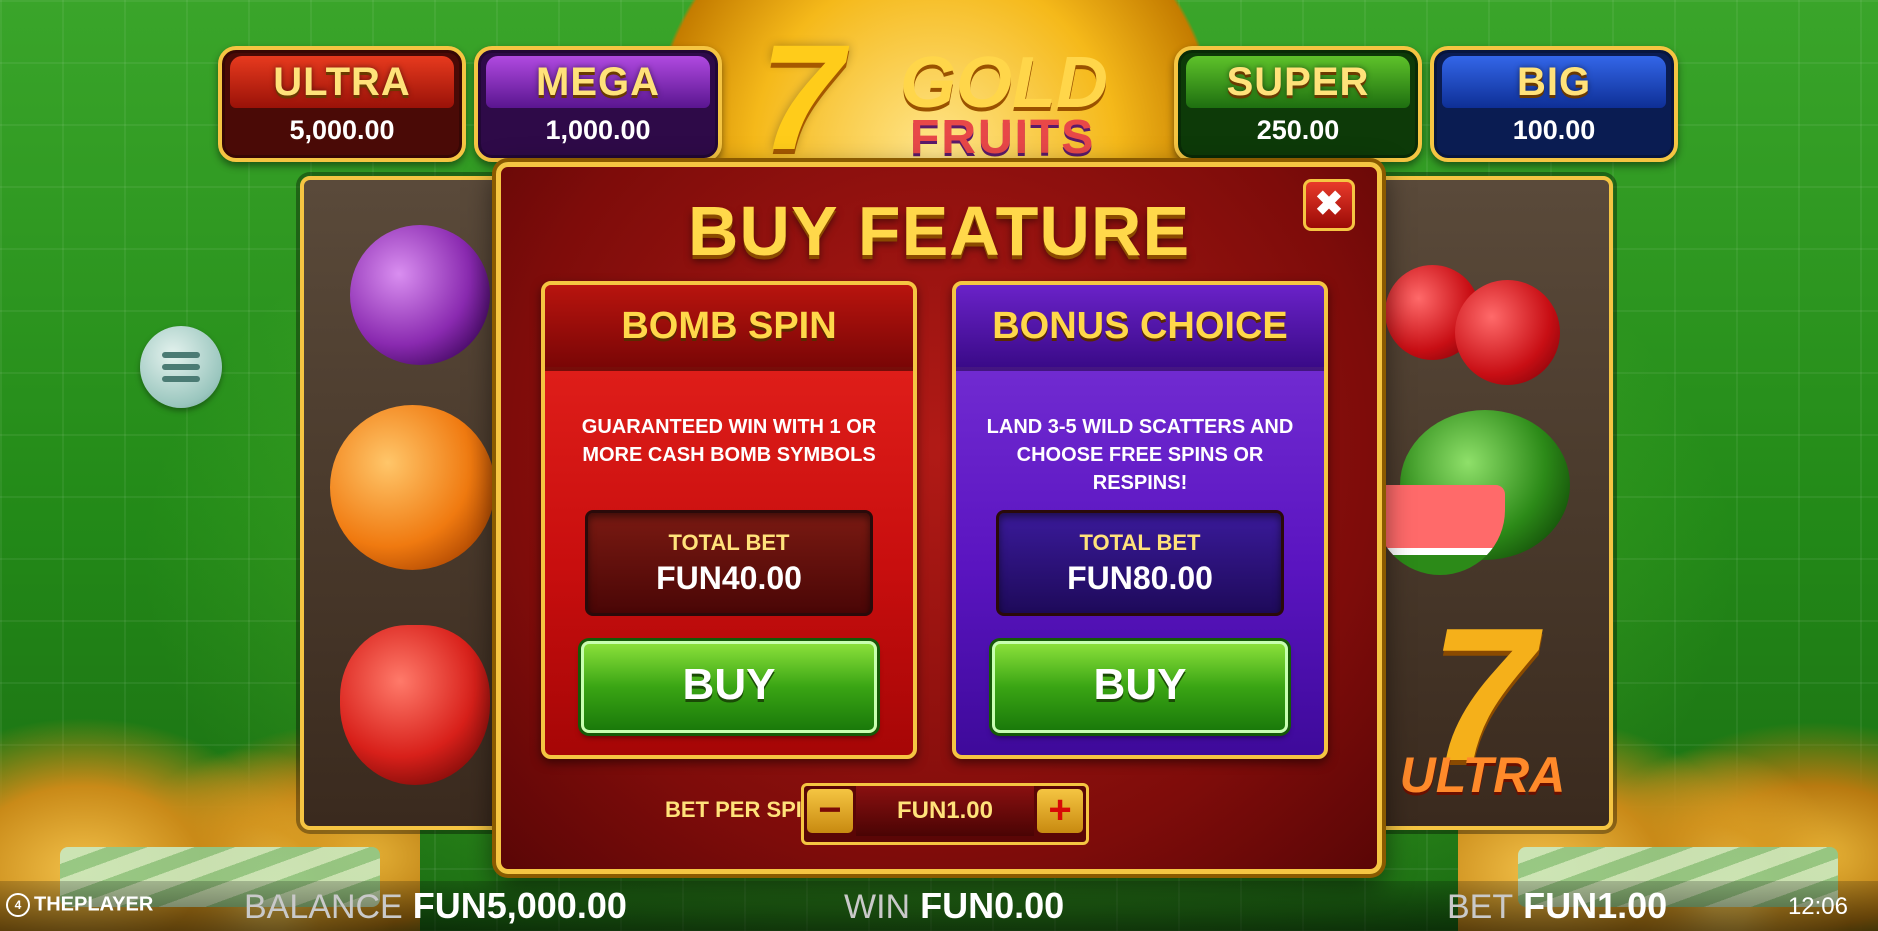  Describe the element at coordinates (94, 904) in the screenshot. I see `brand-name: THEPLAYER` at that location.